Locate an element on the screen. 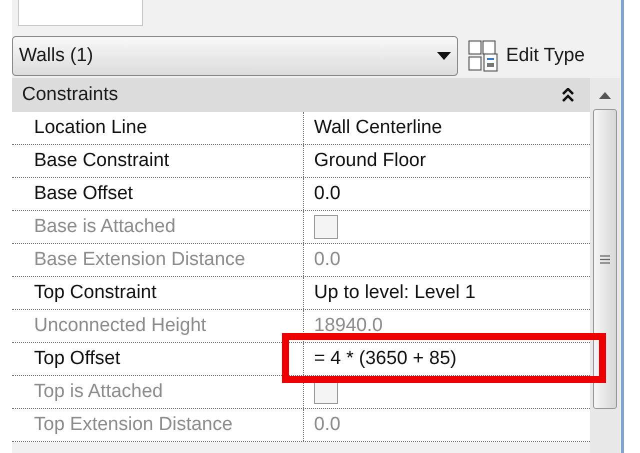 This screenshot has width=640, height=453. grip-icon is located at coordinates (605, 259).